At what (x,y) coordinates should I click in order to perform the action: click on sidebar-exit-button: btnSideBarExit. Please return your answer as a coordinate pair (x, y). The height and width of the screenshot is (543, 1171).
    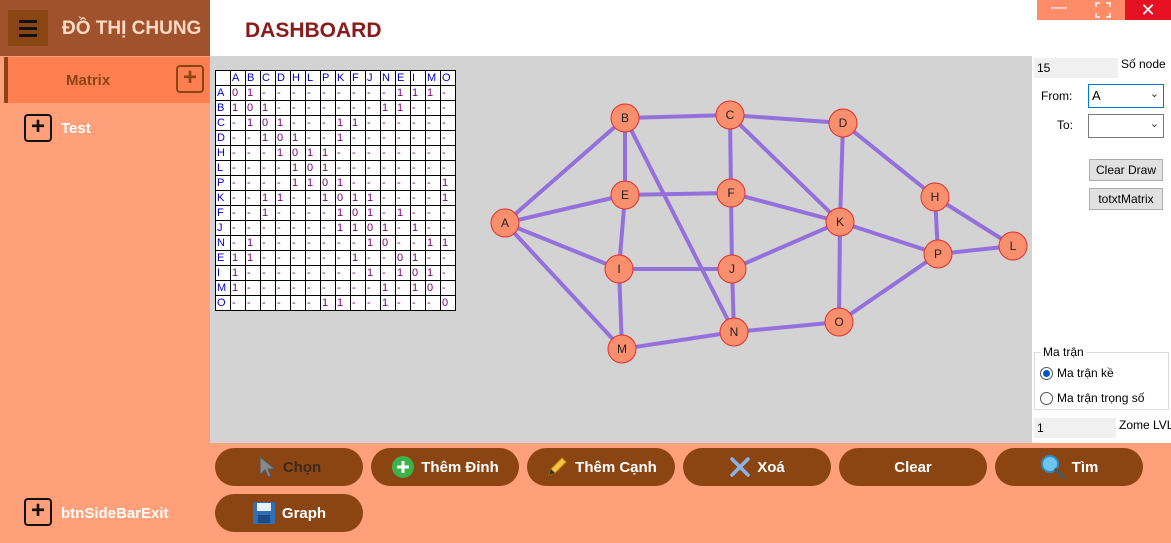
    Looking at the image, I should click on (115, 513).